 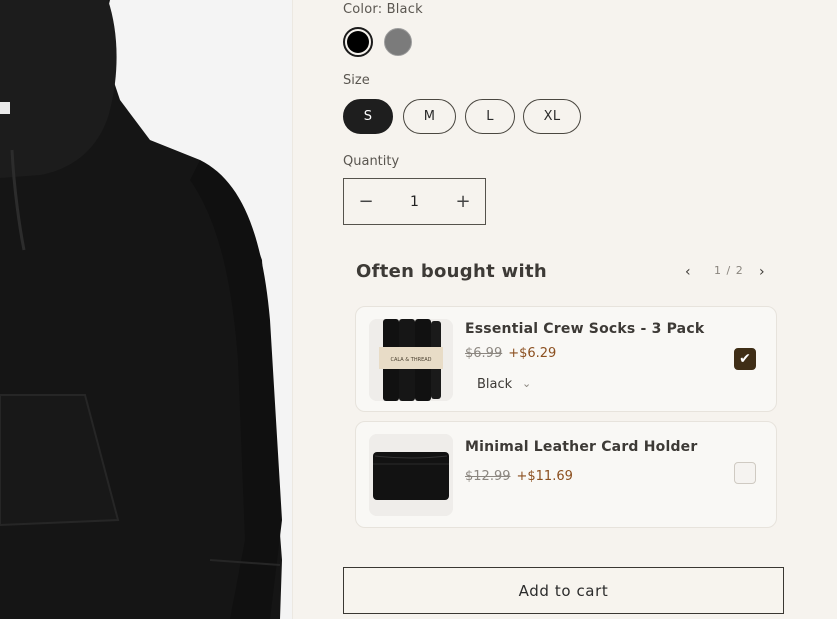 What do you see at coordinates (584, 329) in the screenshot?
I see `item-name: Essential Crew Socks - 3 Pack` at bounding box center [584, 329].